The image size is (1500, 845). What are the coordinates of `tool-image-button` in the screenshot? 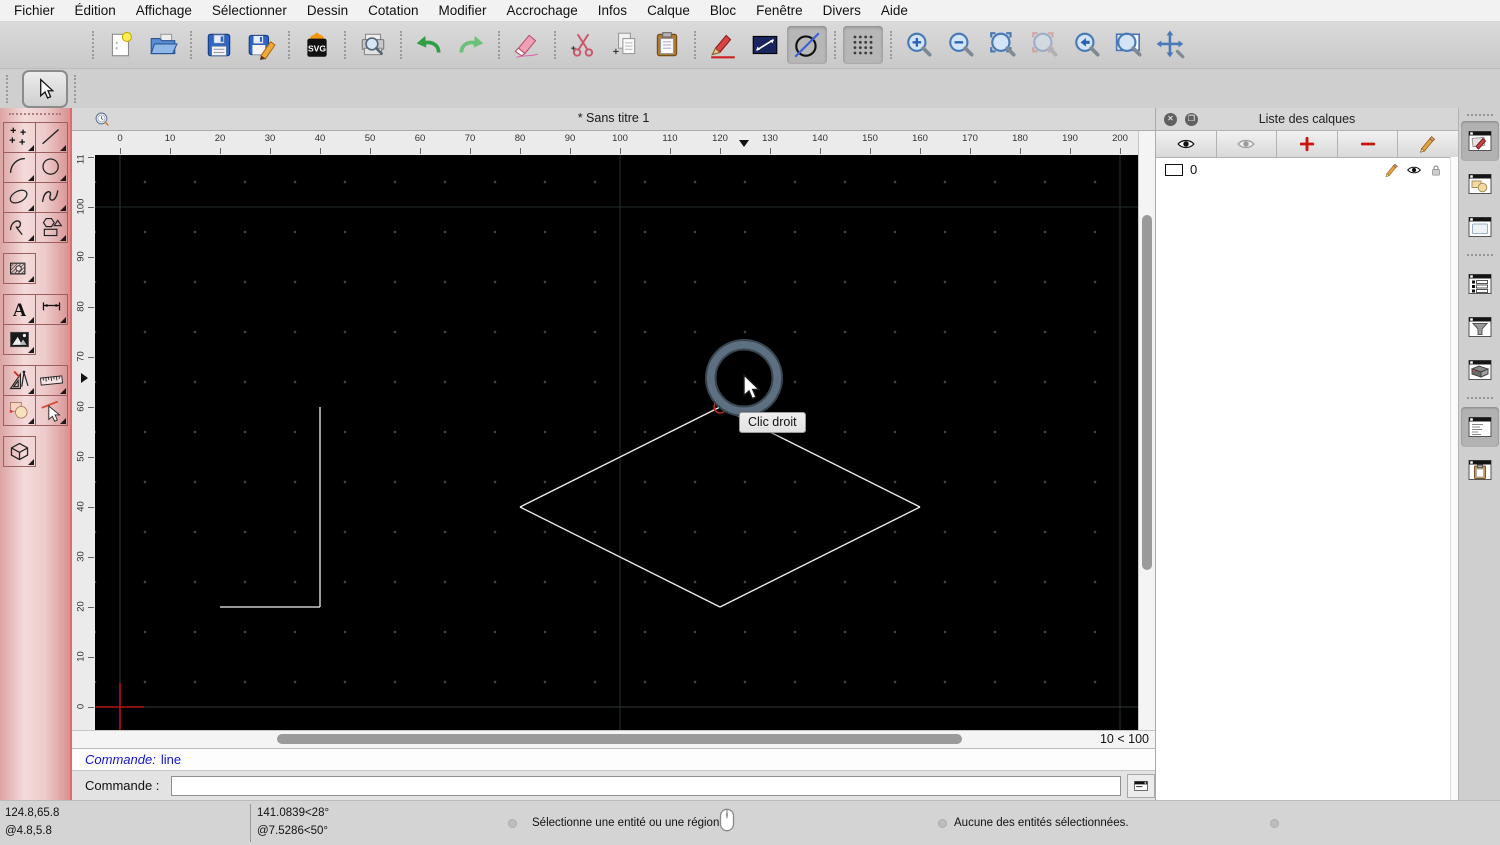 It's located at (19, 339).